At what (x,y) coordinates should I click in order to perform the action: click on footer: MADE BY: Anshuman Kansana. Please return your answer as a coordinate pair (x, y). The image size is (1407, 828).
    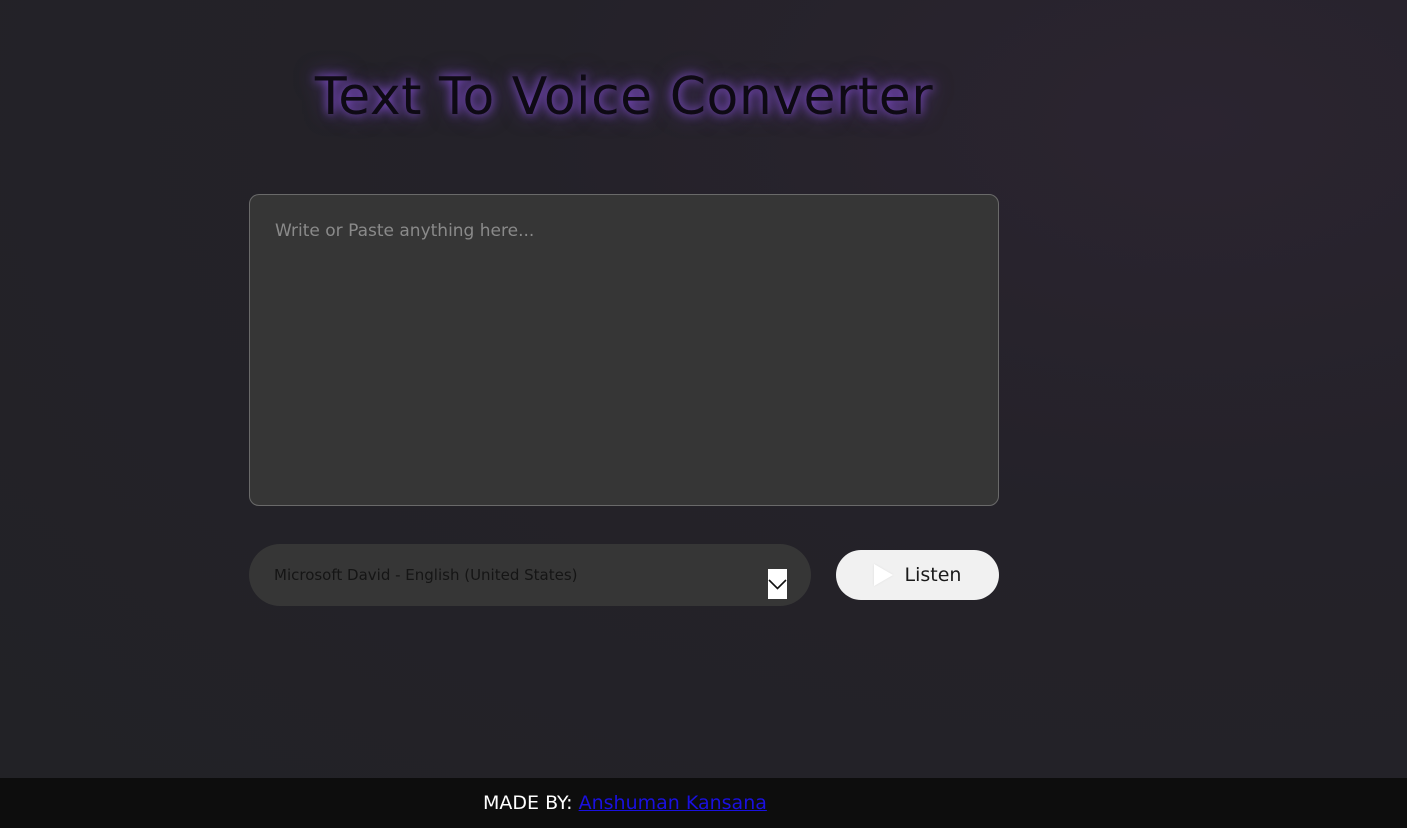
    Looking at the image, I should click on (703, 803).